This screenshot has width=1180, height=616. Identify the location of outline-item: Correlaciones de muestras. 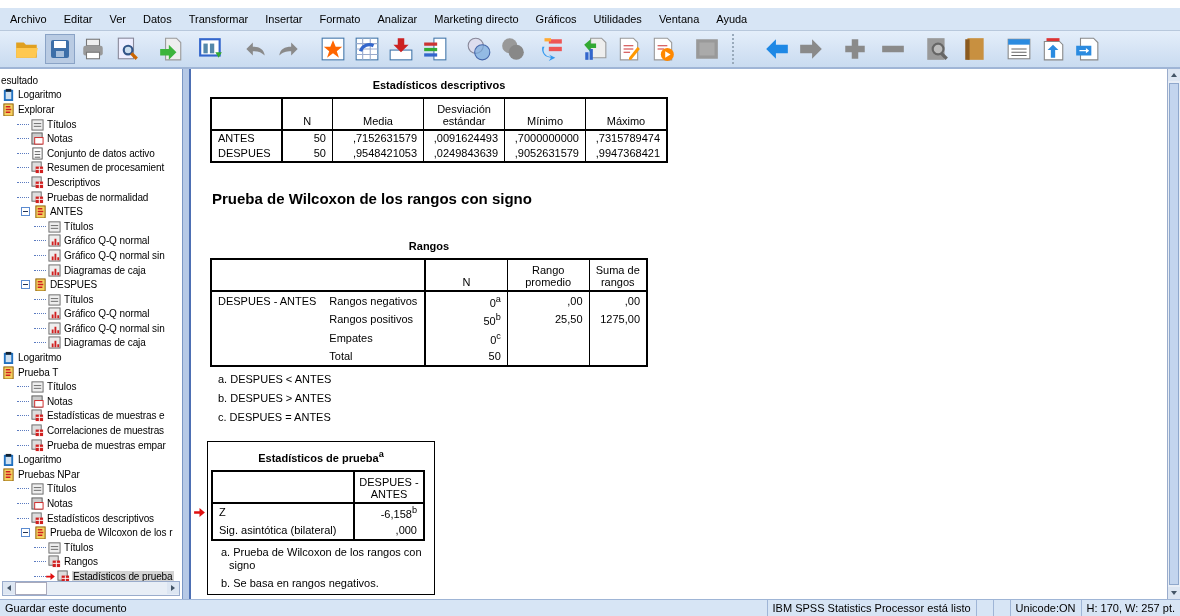
(105, 431).